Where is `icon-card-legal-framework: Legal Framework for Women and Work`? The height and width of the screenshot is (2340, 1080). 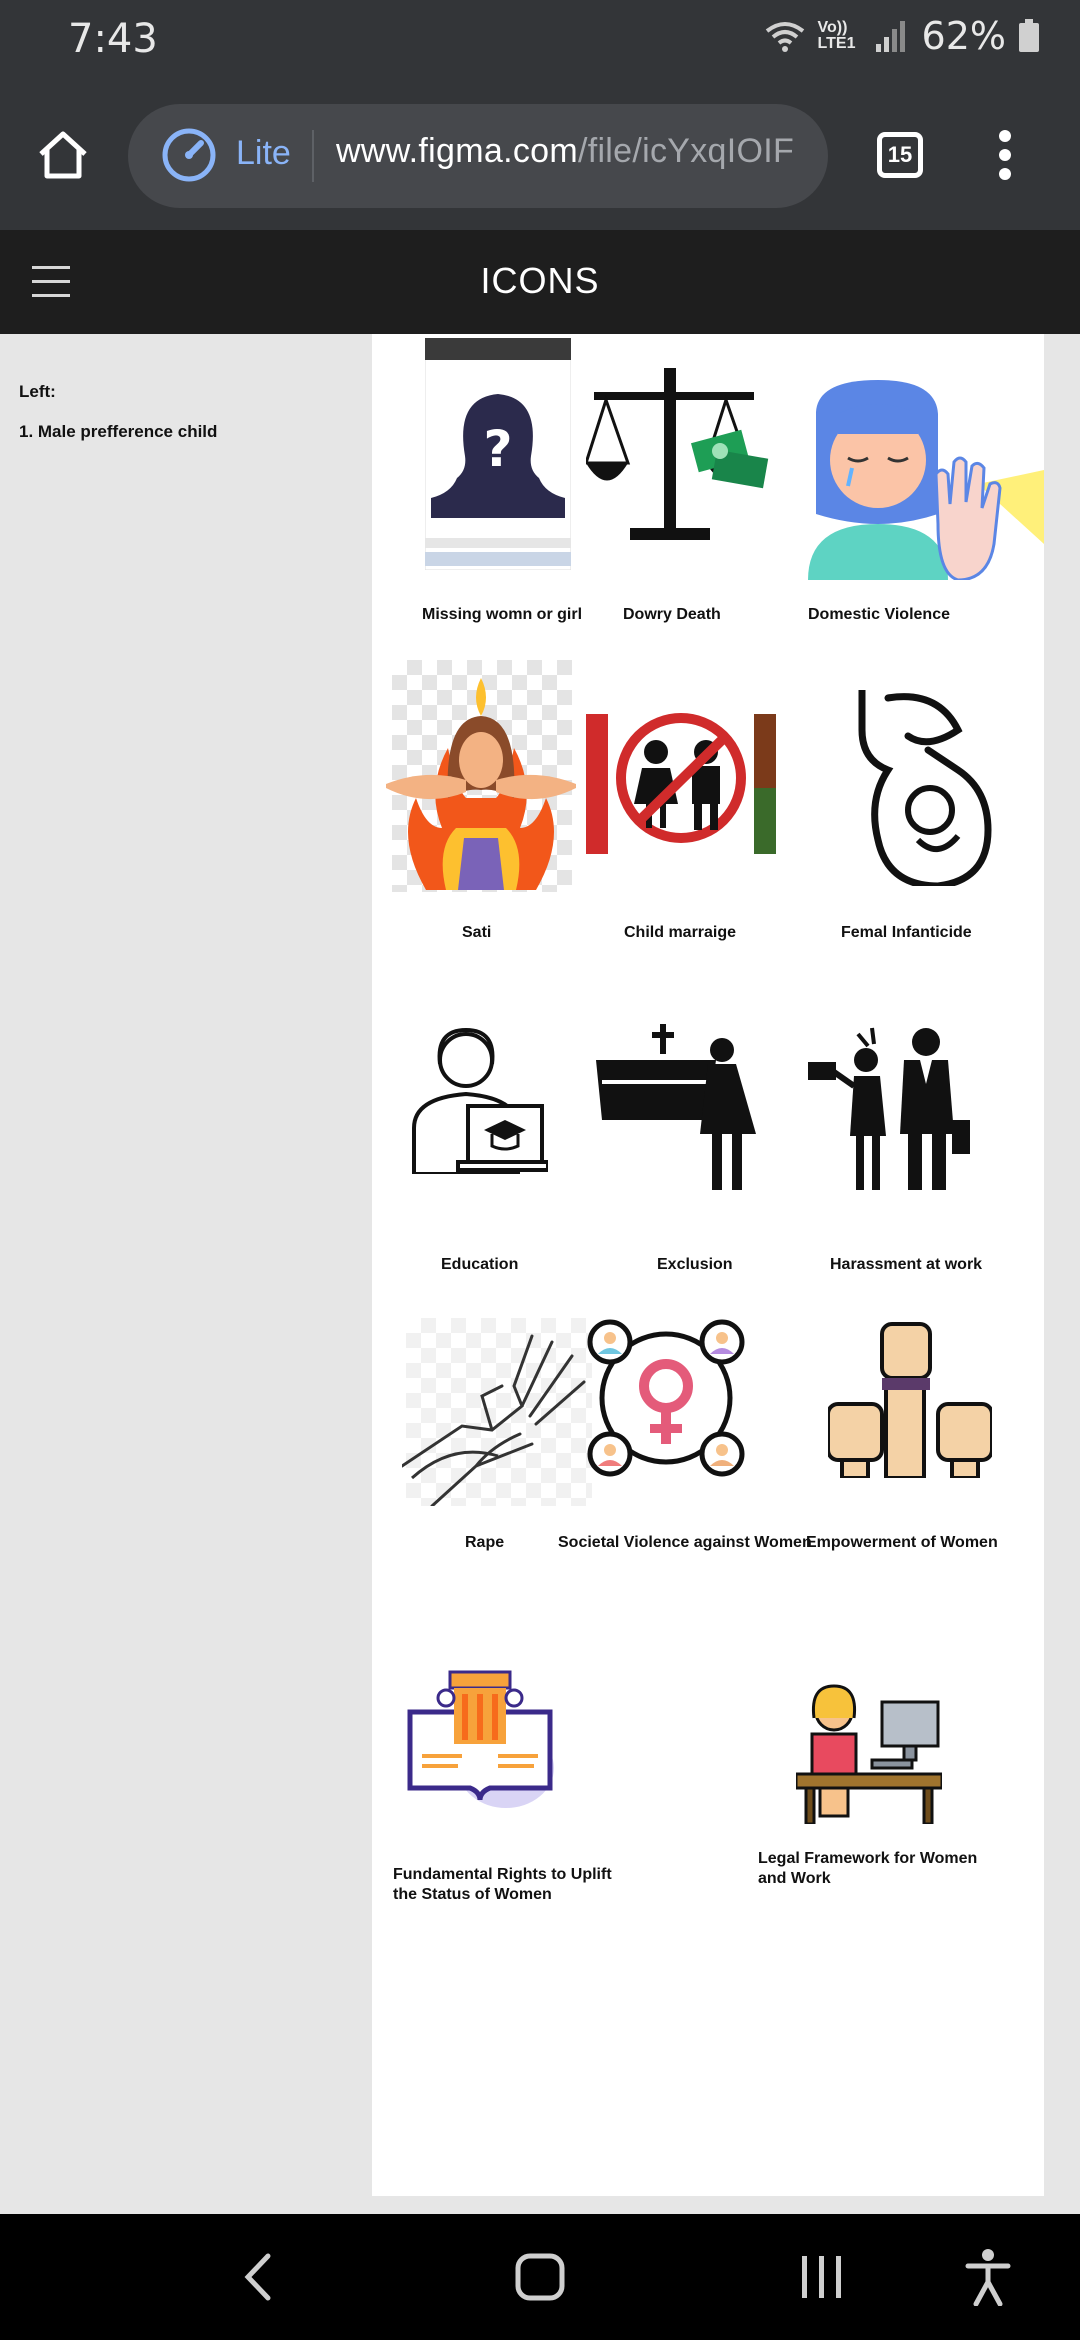 icon-card-legal-framework: Legal Framework for Women and Work is located at coordinates (901, 1814).